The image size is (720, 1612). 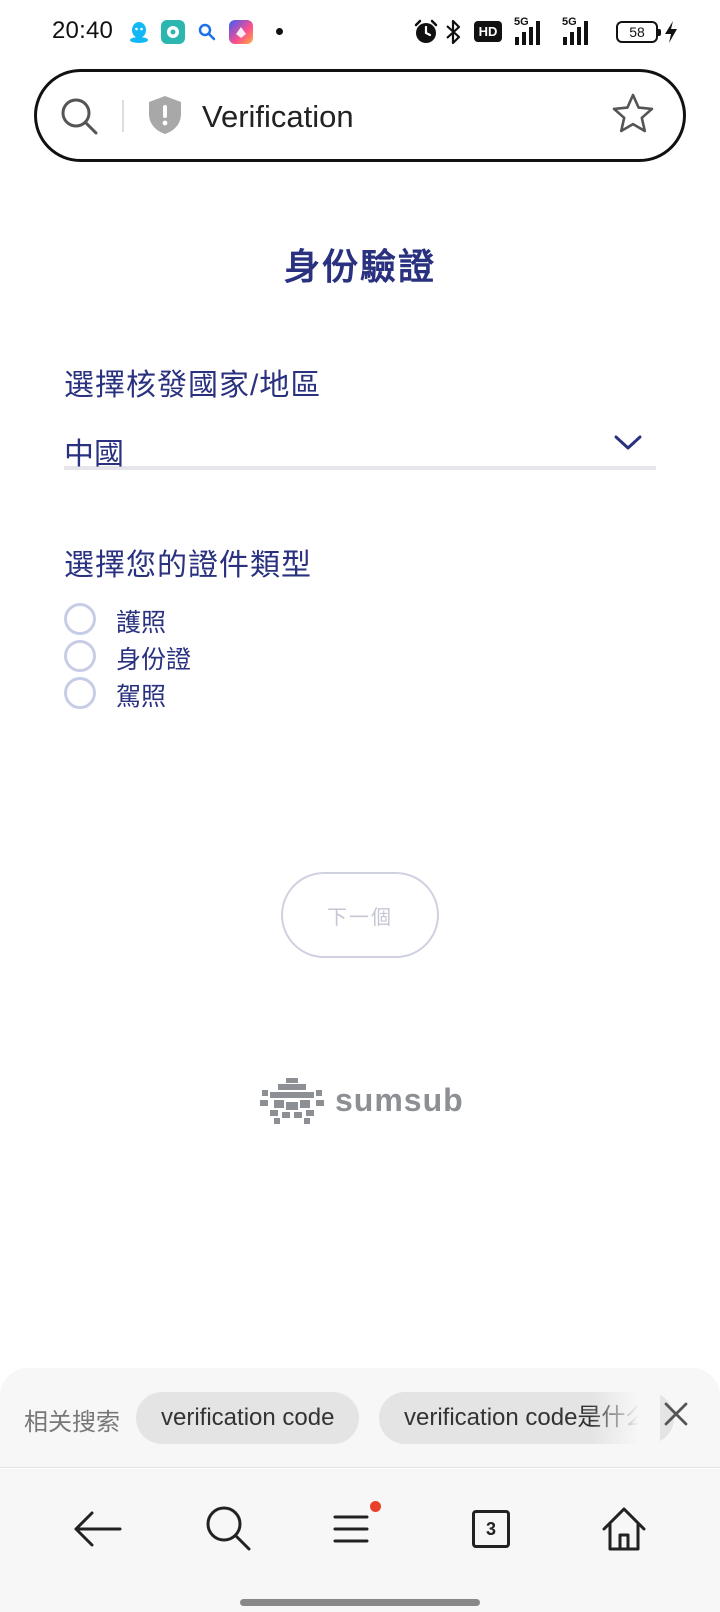 What do you see at coordinates (426, 34) in the screenshot?
I see `alarm-icon` at bounding box center [426, 34].